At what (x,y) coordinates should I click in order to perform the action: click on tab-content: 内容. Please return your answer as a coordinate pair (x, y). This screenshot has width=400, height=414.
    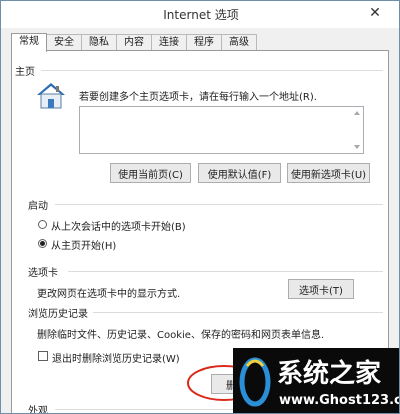
    Looking at the image, I should click on (134, 42).